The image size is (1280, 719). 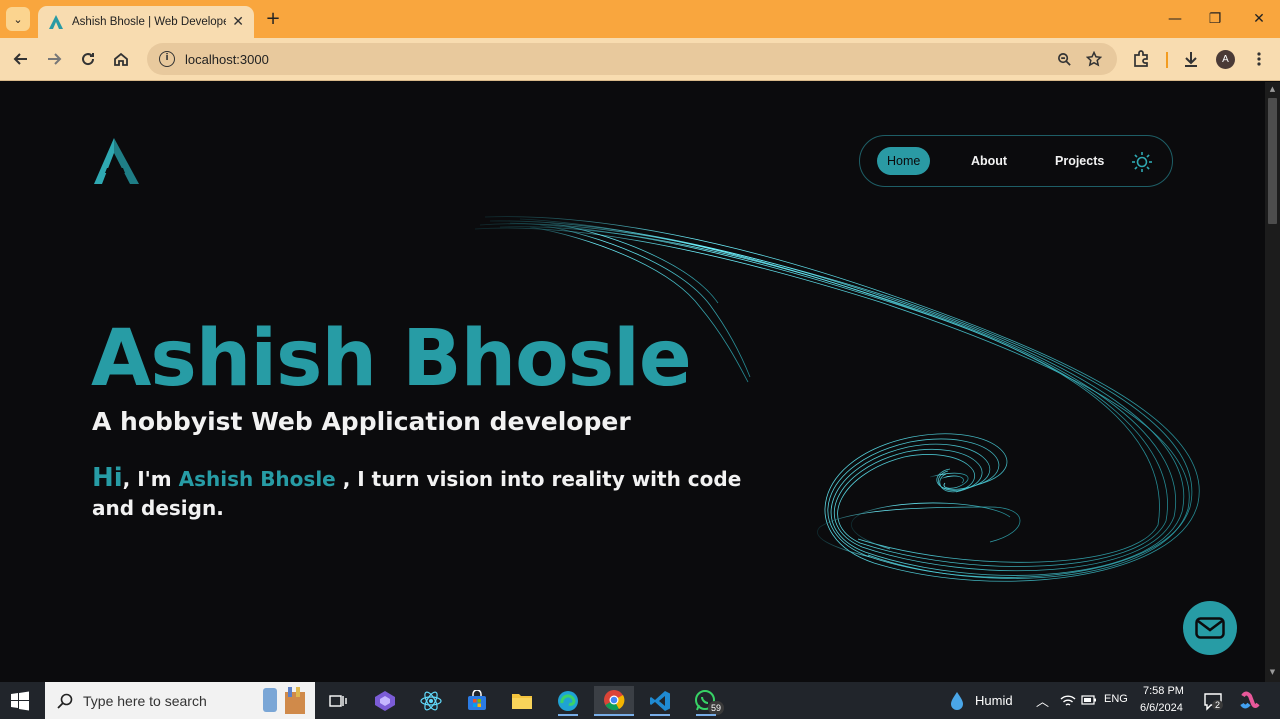 What do you see at coordinates (273, 19) in the screenshot?
I see `new-tab-button: +` at bounding box center [273, 19].